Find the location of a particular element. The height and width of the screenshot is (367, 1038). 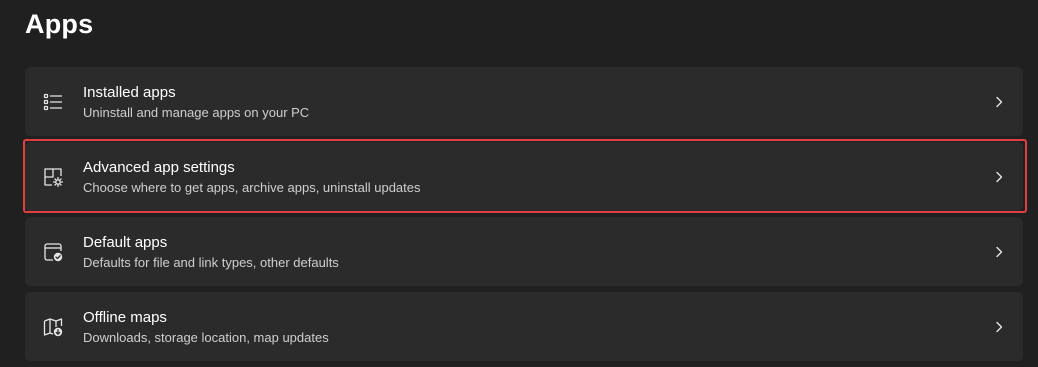

item-description: Downloads, storage location, map updates is located at coordinates (206, 337).